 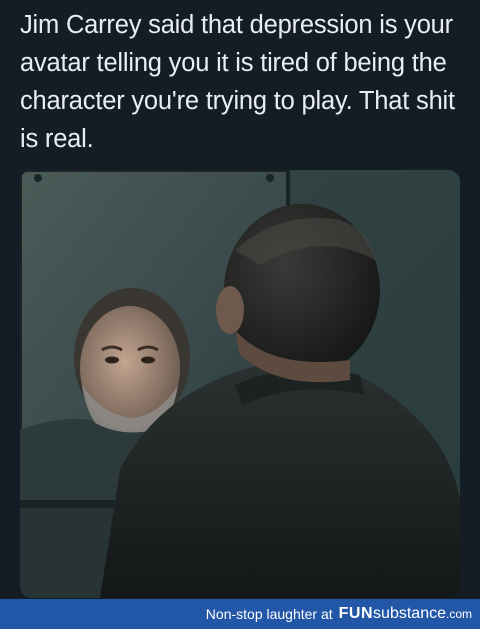 What do you see at coordinates (458, 614) in the screenshot?
I see `brand-domain: .com` at bounding box center [458, 614].